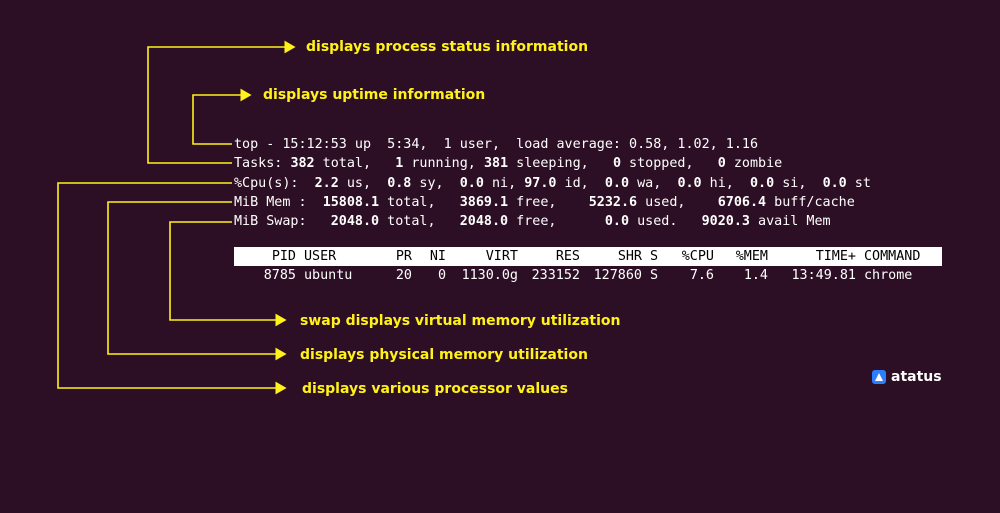 The image size is (1000, 513). I want to click on col-mem: %MEM, so click(751, 256).